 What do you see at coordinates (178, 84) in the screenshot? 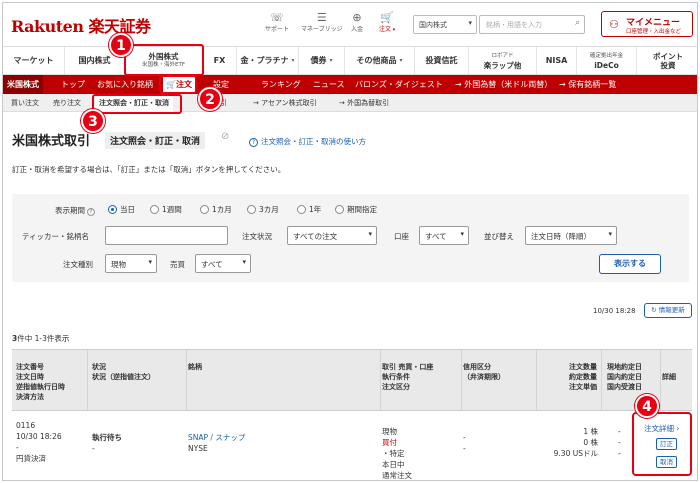
I see `highlight-order-tab` at bounding box center [178, 84].